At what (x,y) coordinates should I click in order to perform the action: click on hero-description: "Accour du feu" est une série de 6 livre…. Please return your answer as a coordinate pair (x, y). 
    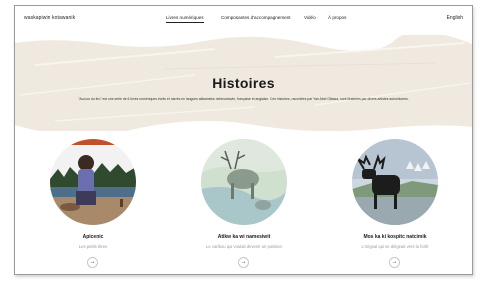
    Looking at the image, I should click on (243, 99).